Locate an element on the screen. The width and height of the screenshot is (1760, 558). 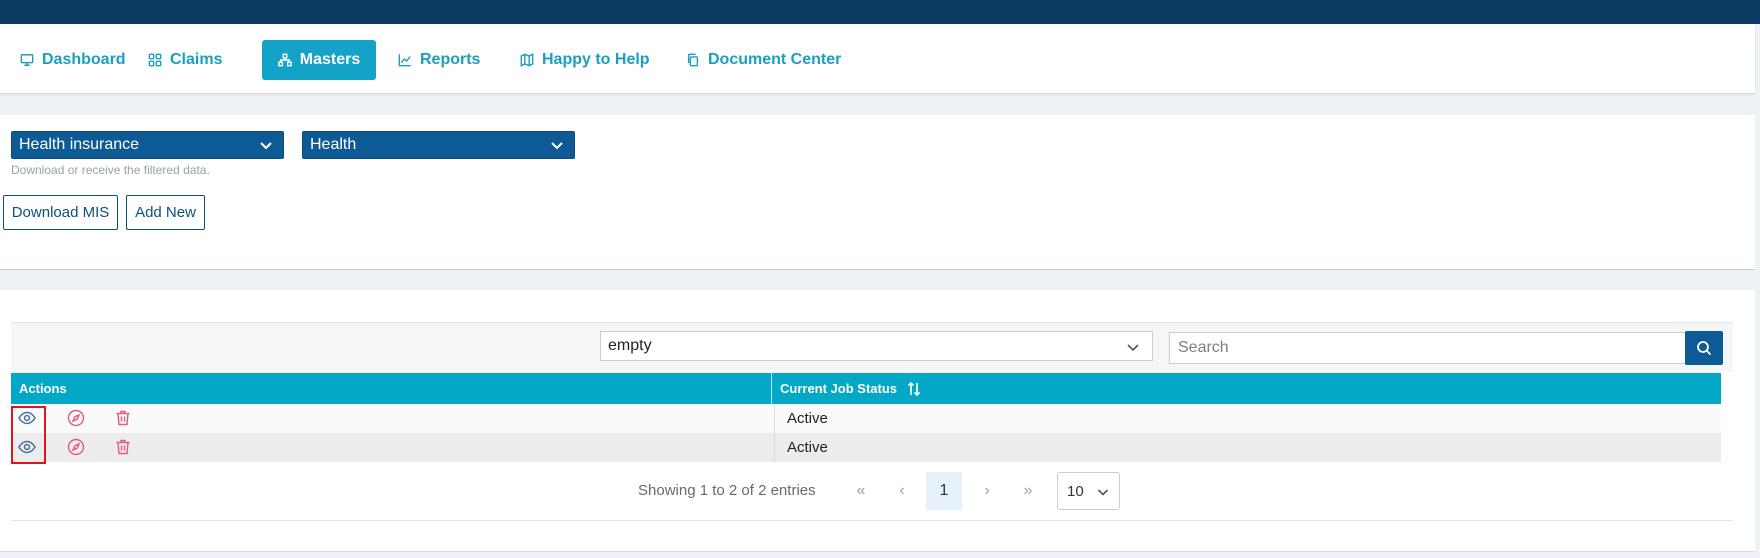
nav-document-center: Document Center is located at coordinates (763, 60).